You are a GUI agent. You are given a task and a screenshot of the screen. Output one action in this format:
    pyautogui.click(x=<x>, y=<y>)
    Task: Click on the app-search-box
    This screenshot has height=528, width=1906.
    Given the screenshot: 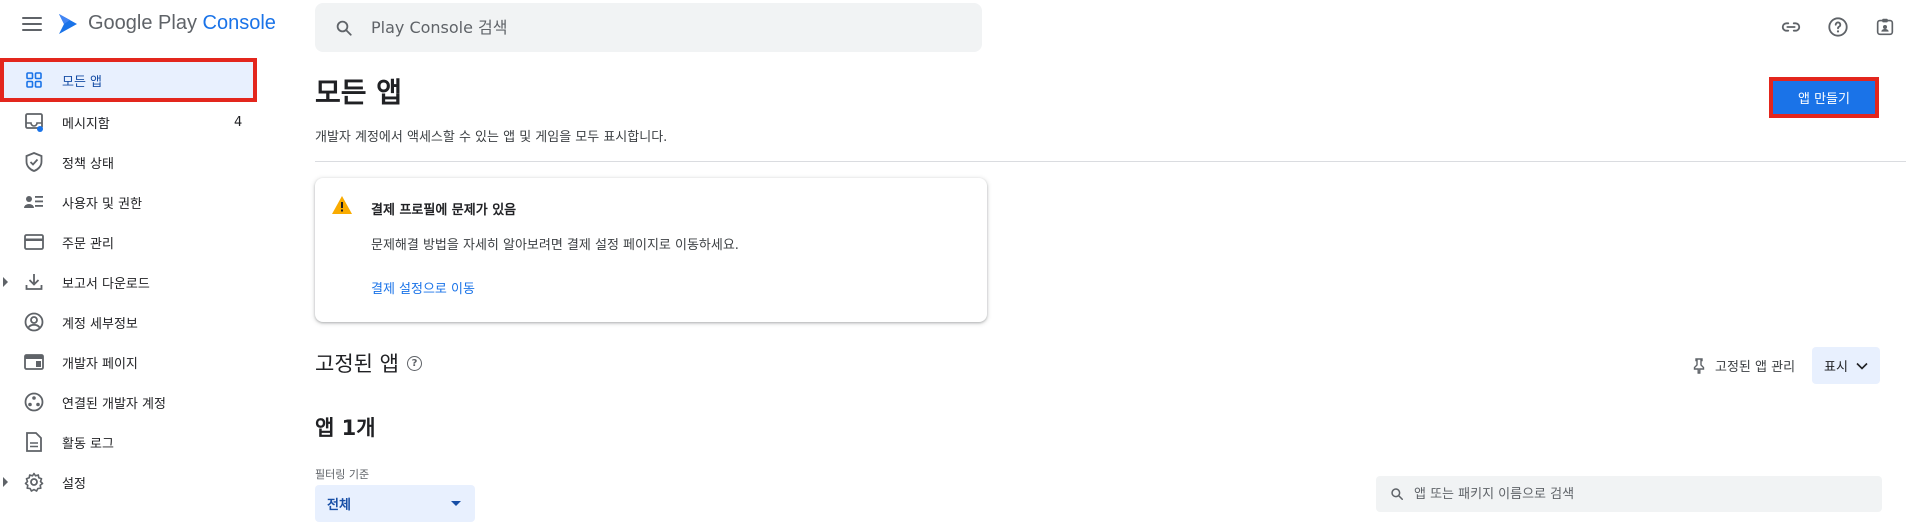 What is the action you would take?
    pyautogui.click(x=1629, y=494)
    